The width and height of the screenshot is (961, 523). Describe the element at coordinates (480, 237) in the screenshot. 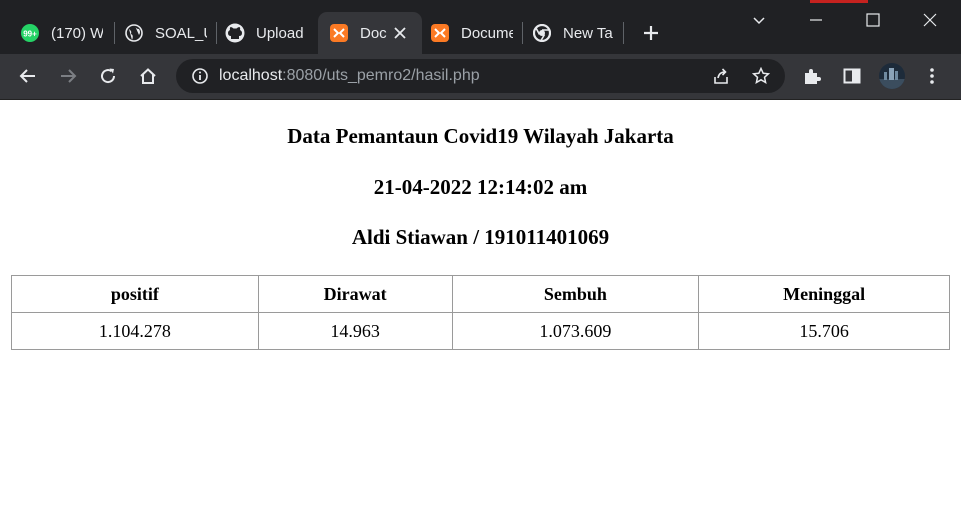

I see `page-author: Aldi Stiawan / 191011401069` at that location.